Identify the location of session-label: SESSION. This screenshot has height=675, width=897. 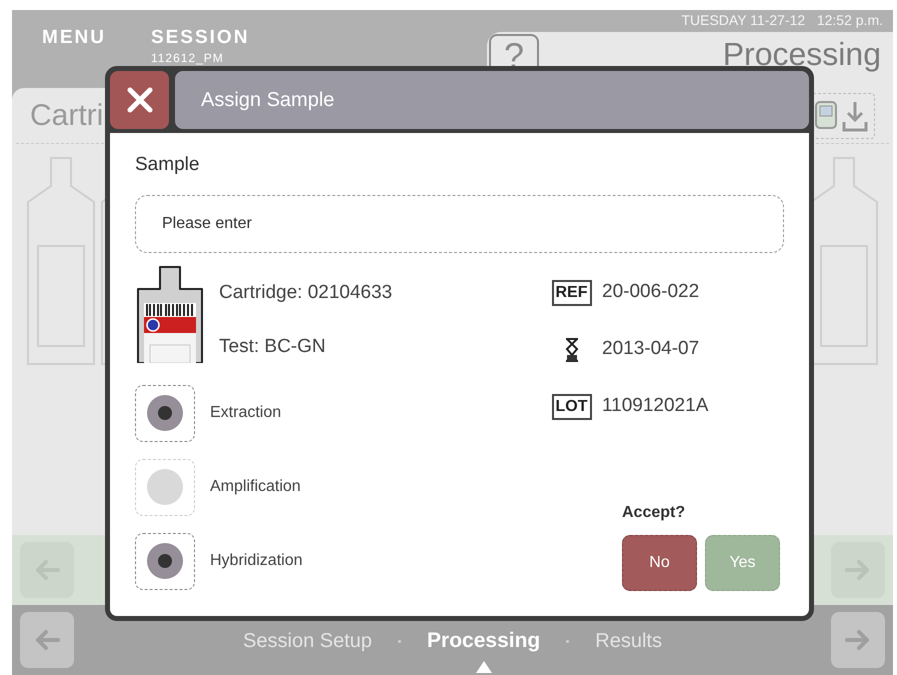
(200, 38).